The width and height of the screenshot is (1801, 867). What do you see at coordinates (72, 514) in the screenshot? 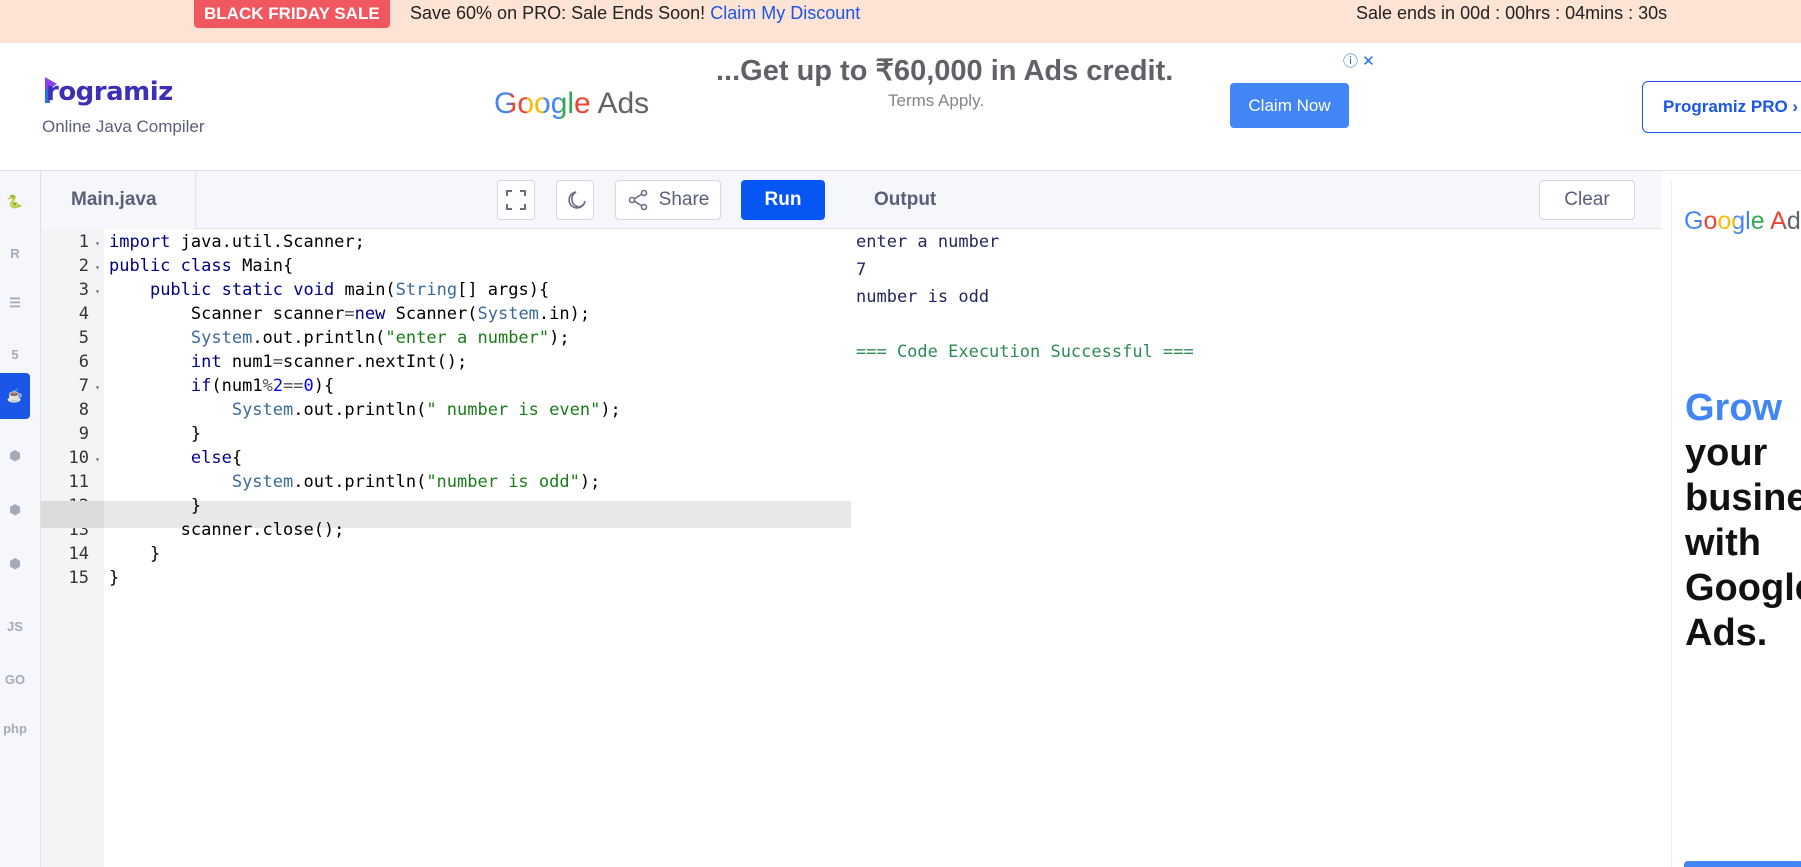
I see `active-gutter-highlight` at bounding box center [72, 514].